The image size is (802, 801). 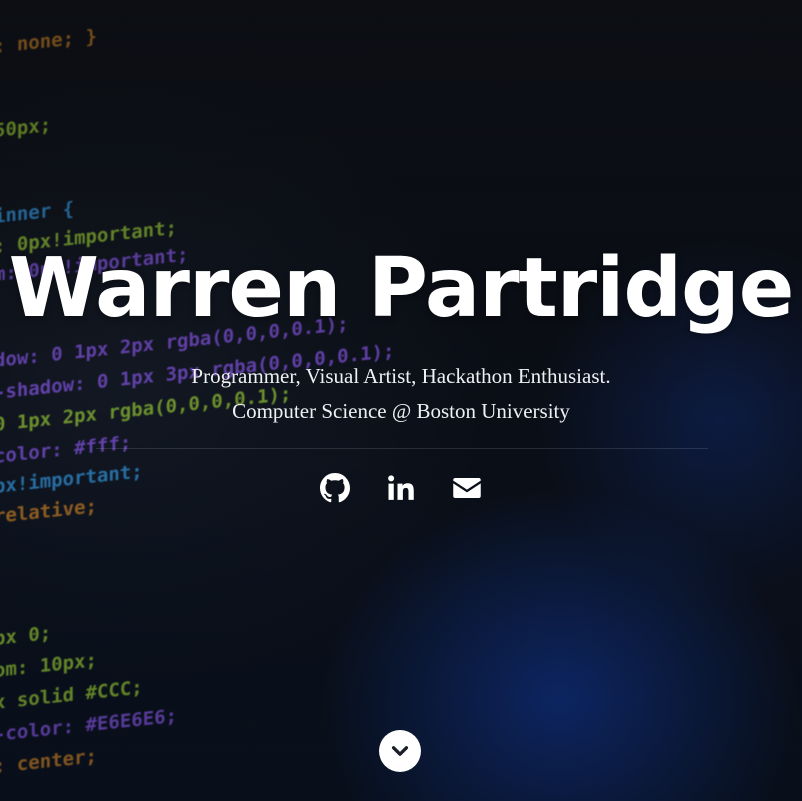 I want to click on github-icon, so click(x=335, y=488).